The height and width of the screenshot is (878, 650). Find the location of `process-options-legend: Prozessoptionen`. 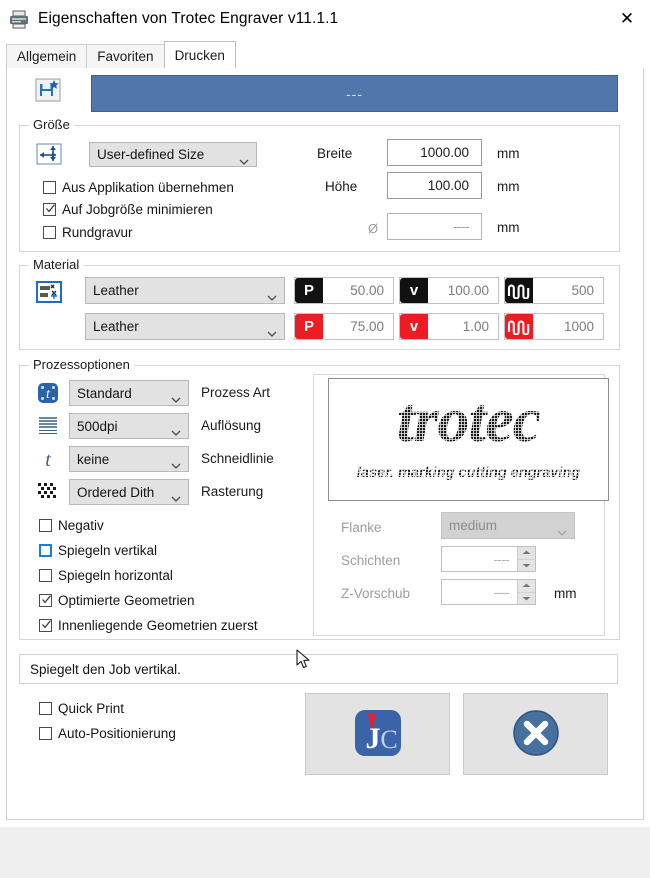

process-options-legend: Prozessoptionen is located at coordinates (81, 364).